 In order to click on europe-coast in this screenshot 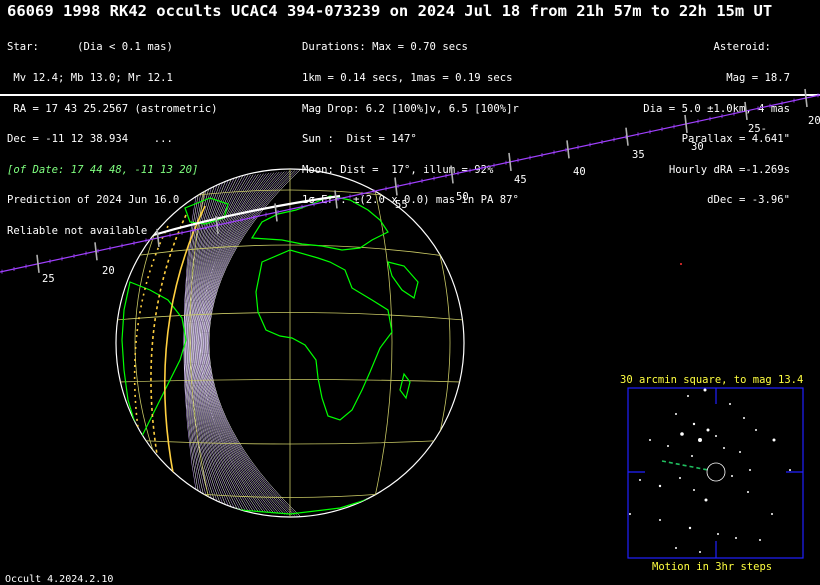, I will do `click(319, 223)`.